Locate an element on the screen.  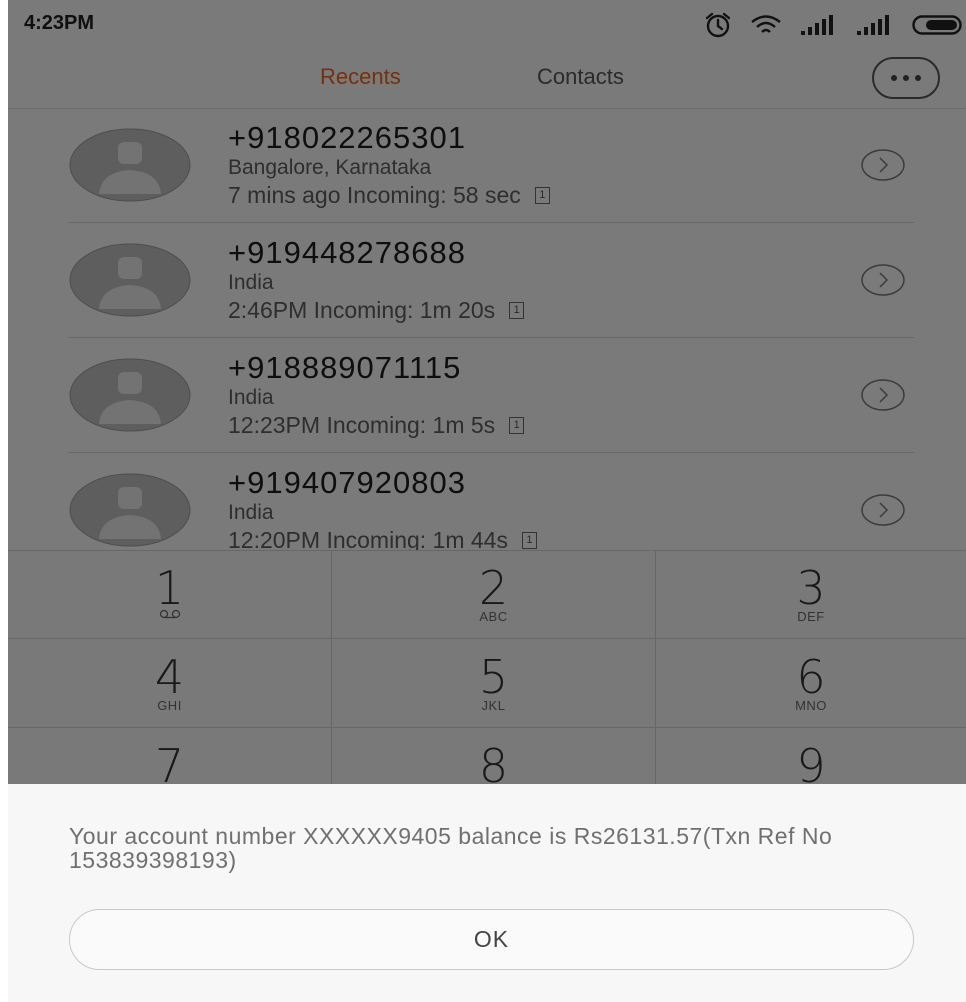
screen-edge is located at coordinates (4, 501).